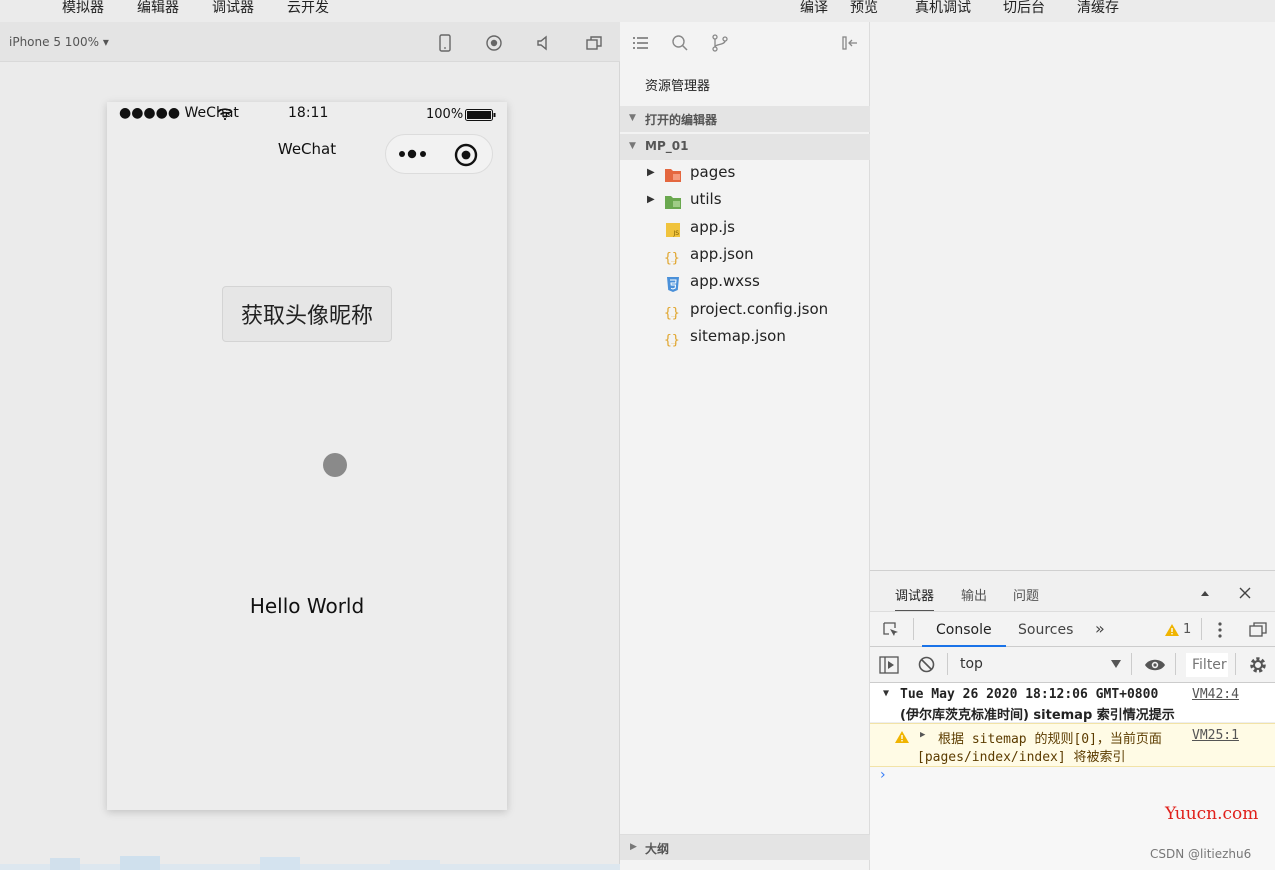 This screenshot has height=870, width=1275. I want to click on tree-item-app-wxss: app.wxss, so click(745, 284).